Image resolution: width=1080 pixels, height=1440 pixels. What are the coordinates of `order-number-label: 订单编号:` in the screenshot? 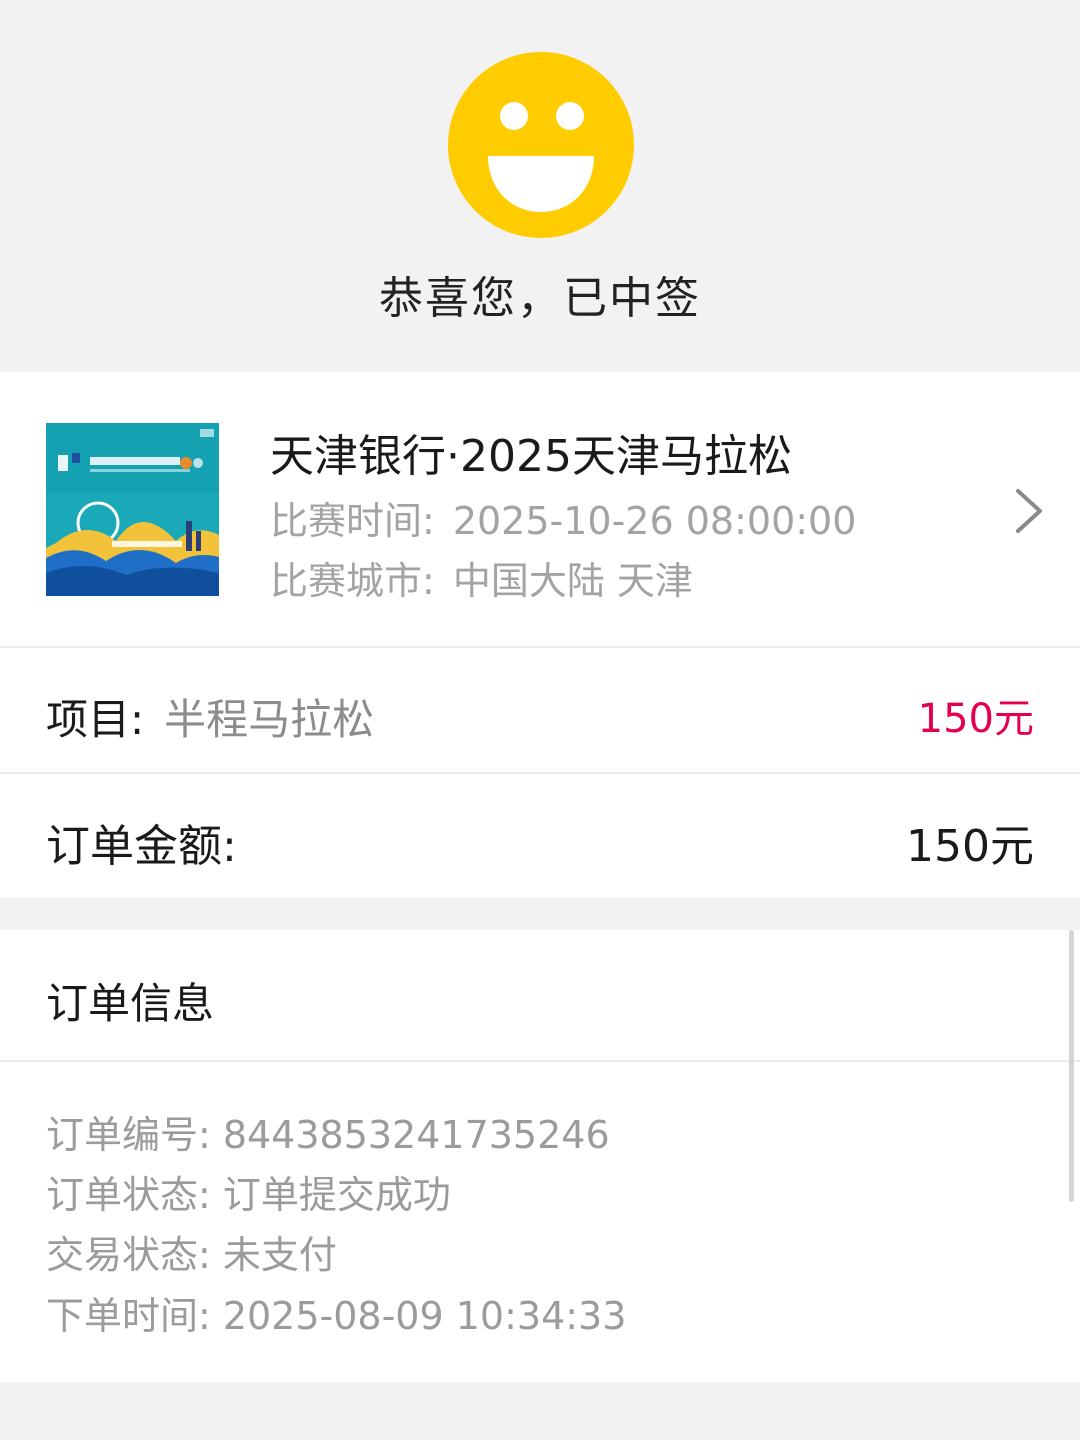 It's located at (128, 1135).